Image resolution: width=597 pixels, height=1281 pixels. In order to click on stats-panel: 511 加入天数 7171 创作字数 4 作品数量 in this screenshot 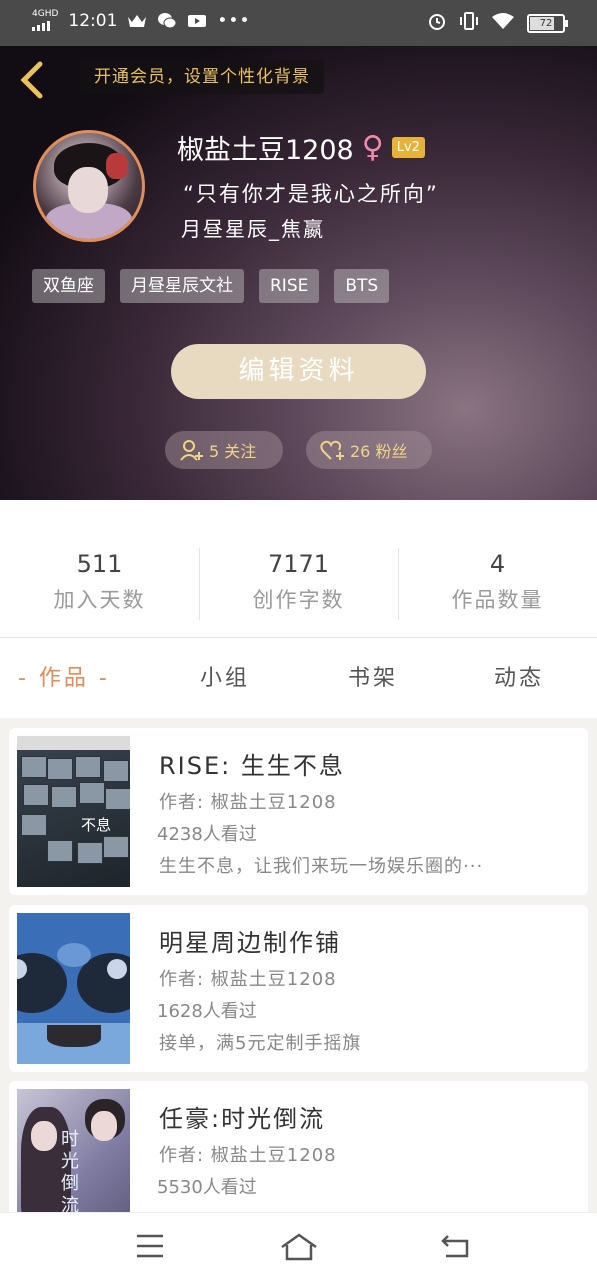, I will do `click(298, 569)`.